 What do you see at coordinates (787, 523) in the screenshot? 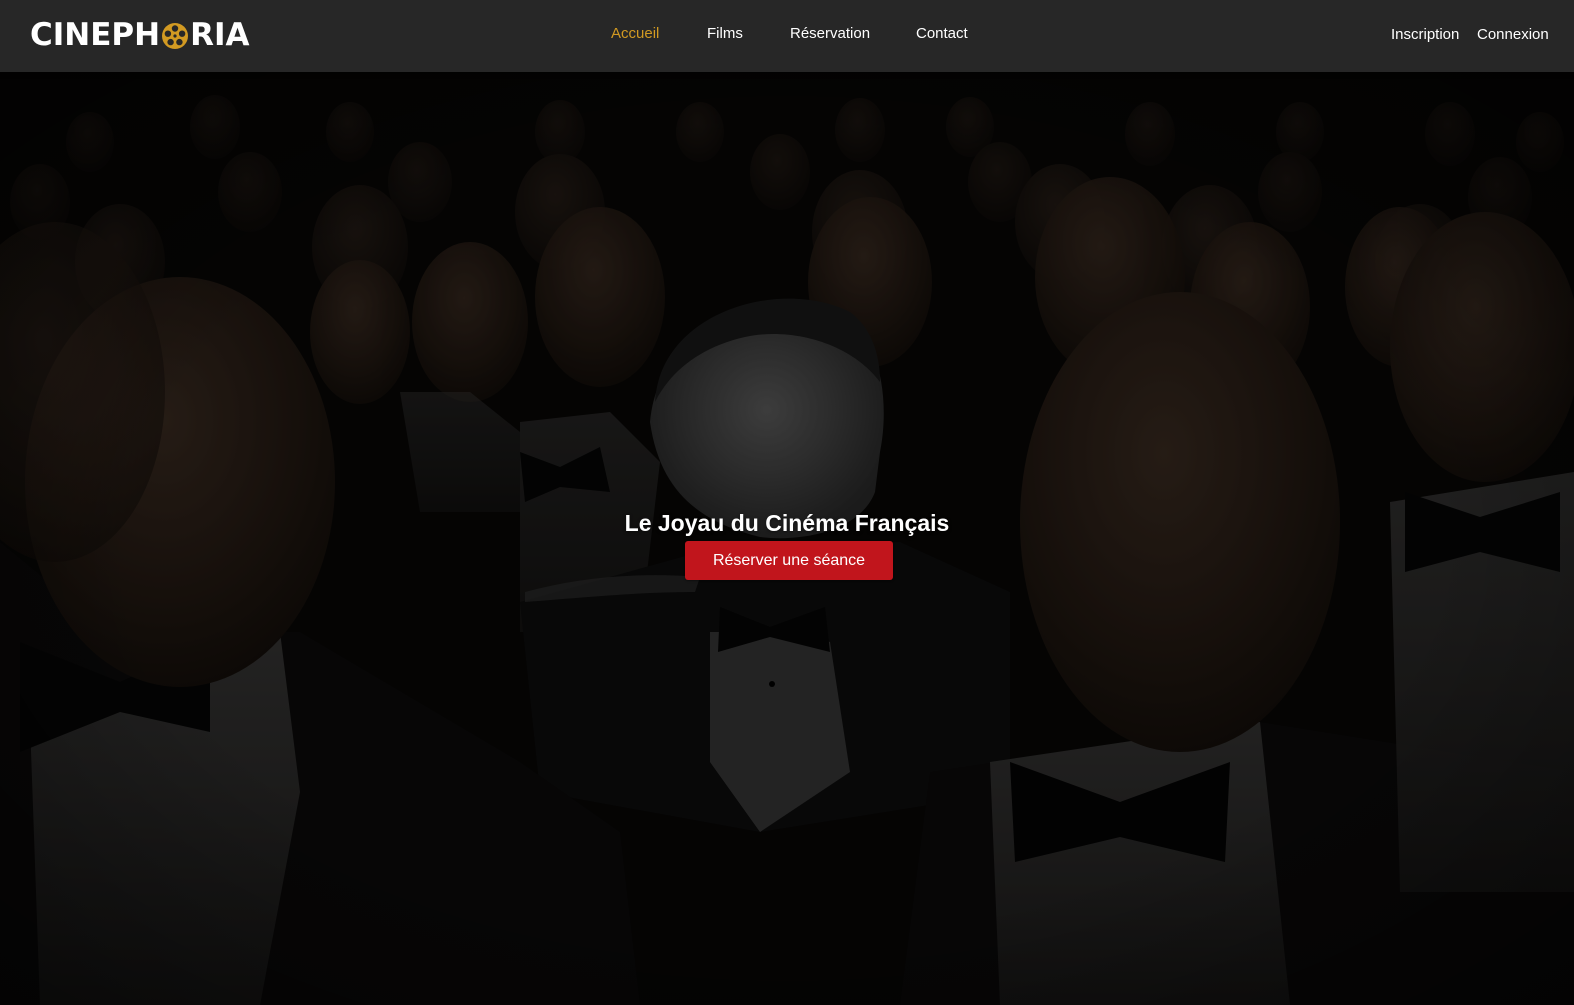
I see `hero-title: Le Joyau du Cinéma Français` at bounding box center [787, 523].